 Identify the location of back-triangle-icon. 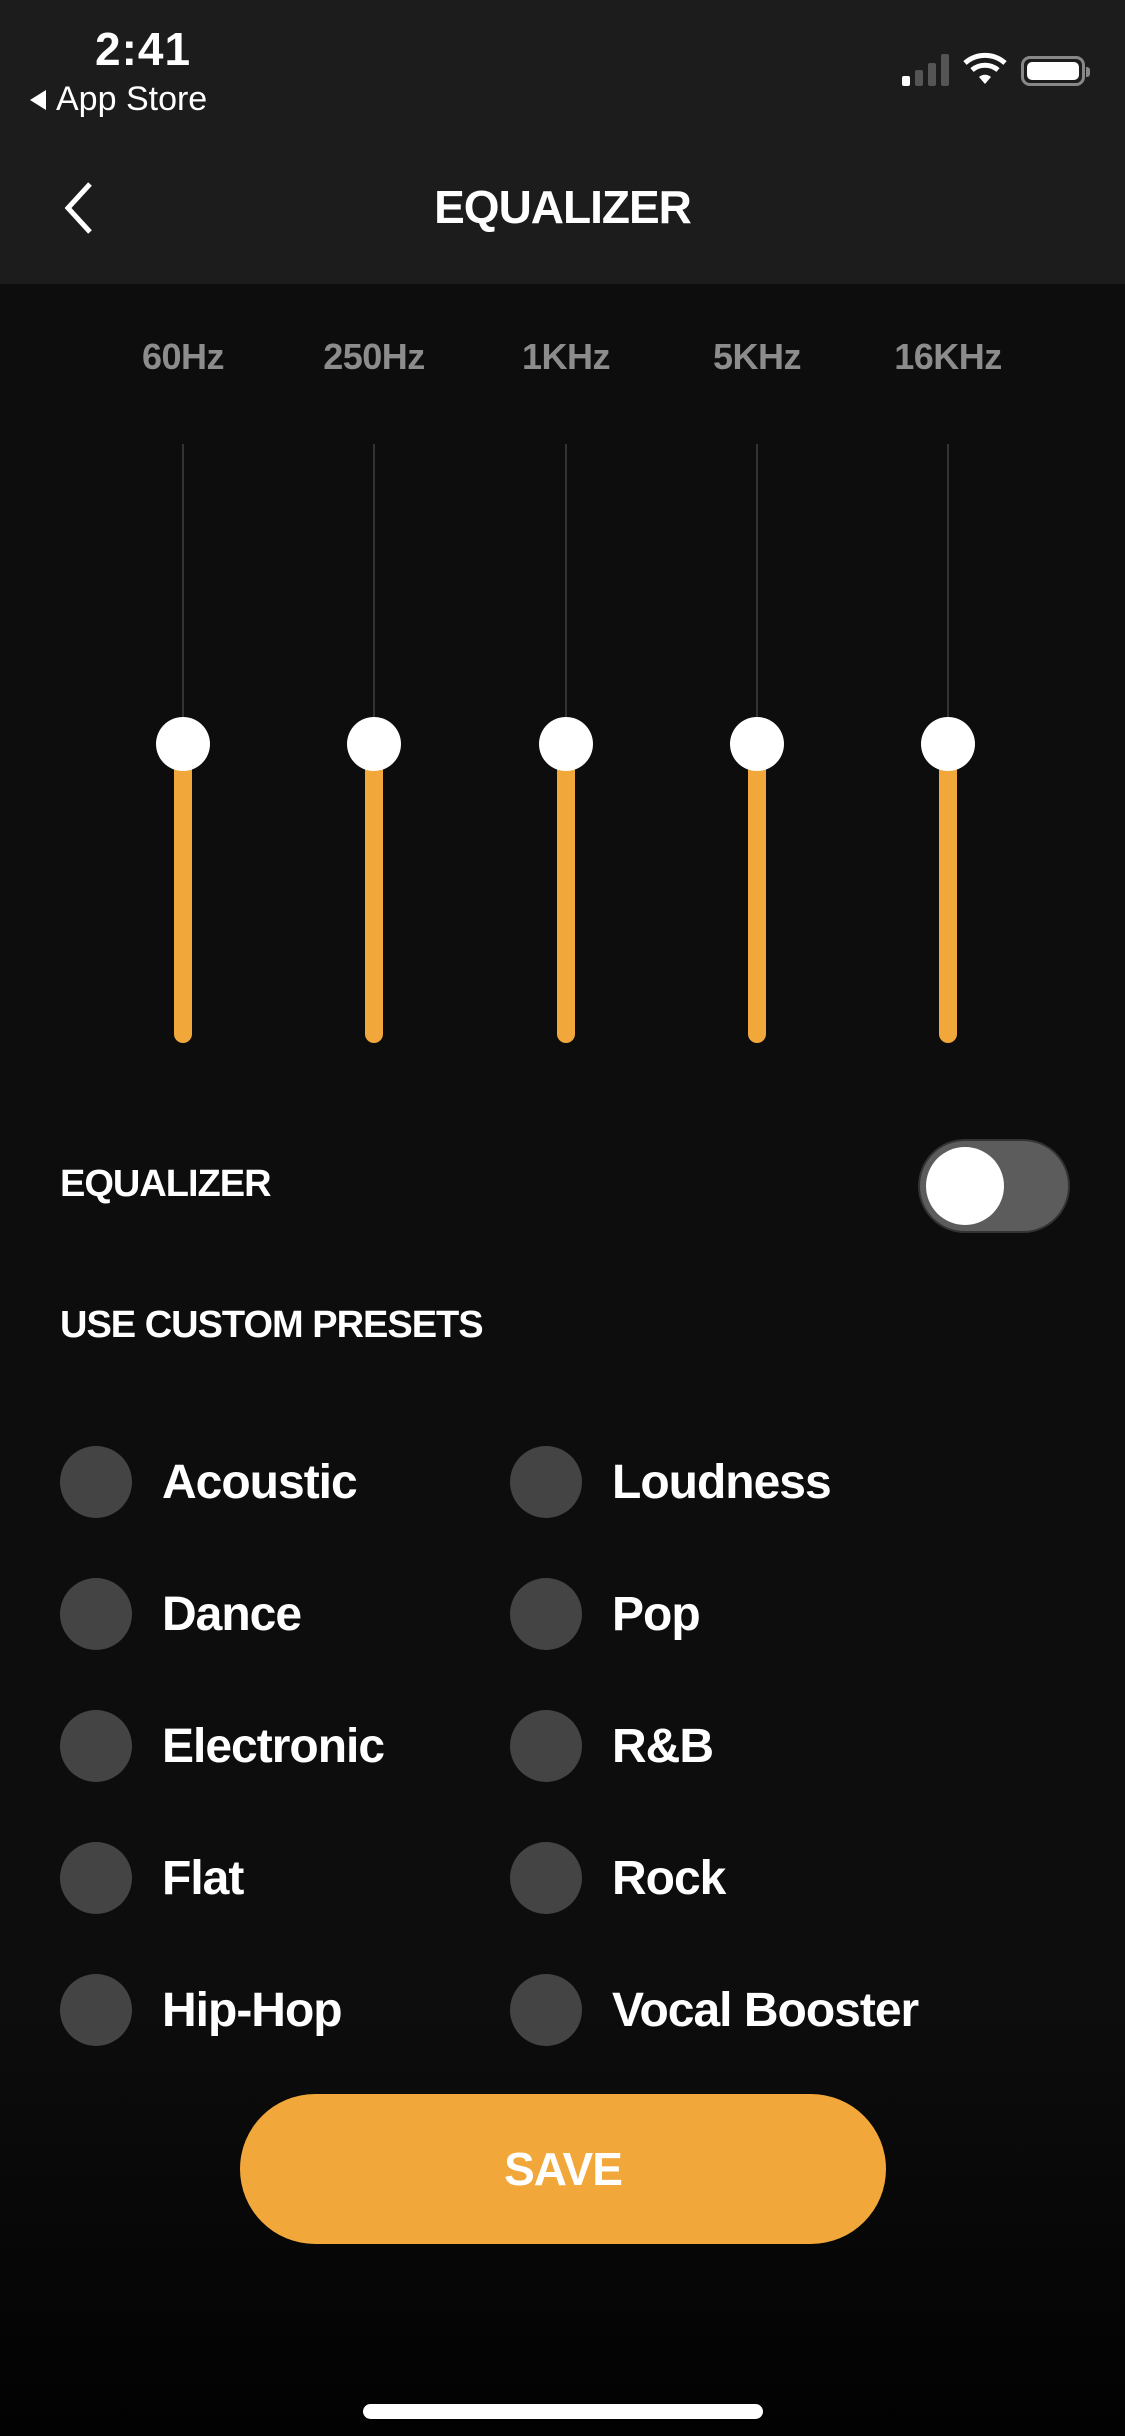
(38, 99).